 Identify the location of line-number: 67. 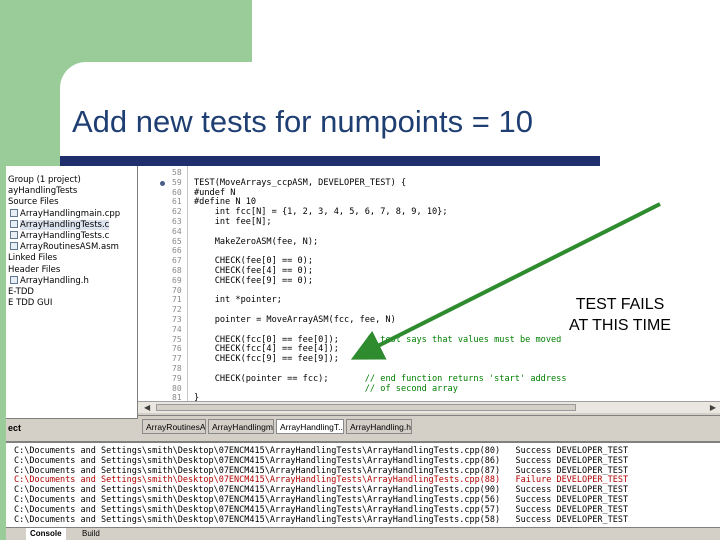
(177, 261).